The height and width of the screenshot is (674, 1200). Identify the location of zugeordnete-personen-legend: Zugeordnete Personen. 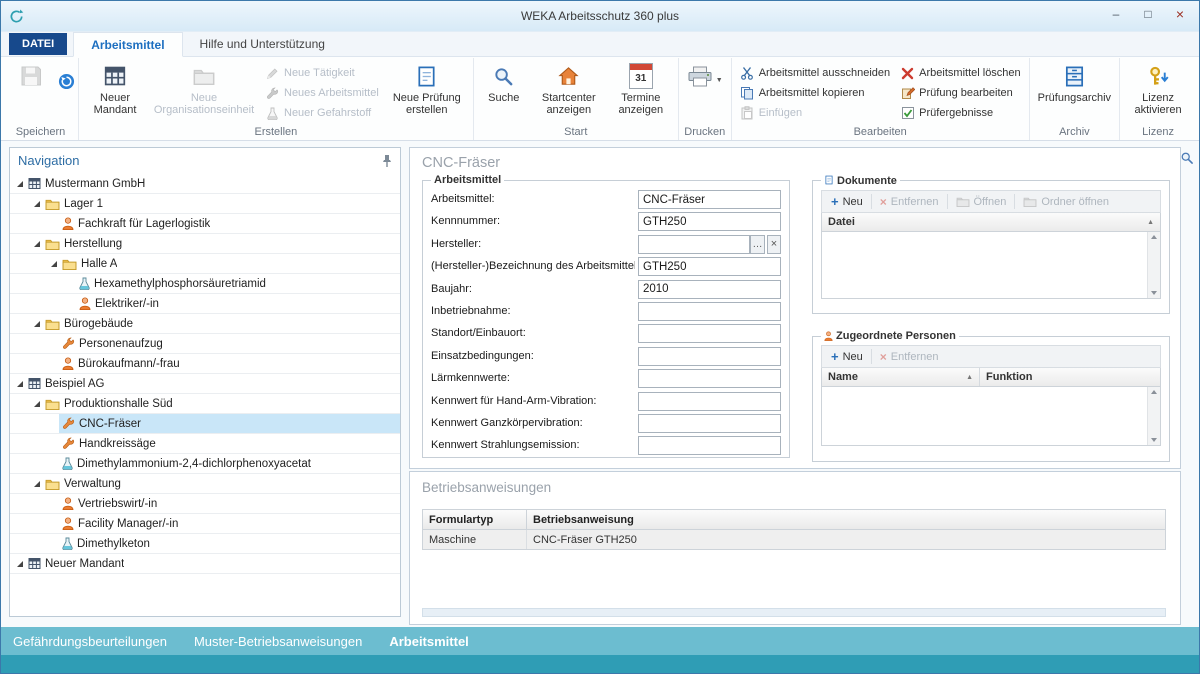
(890, 336).